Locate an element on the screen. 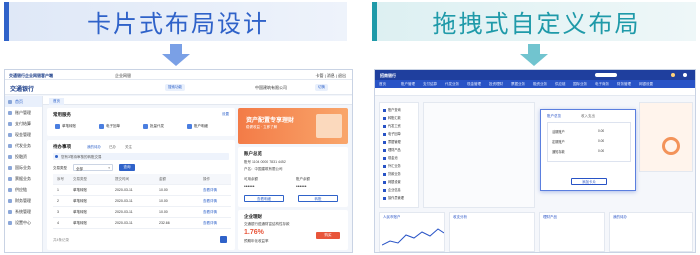 Image resolution: width=700 pixels, height=255 pixels. widget-checkbox: 电子回单 is located at coordinates (392, 133).